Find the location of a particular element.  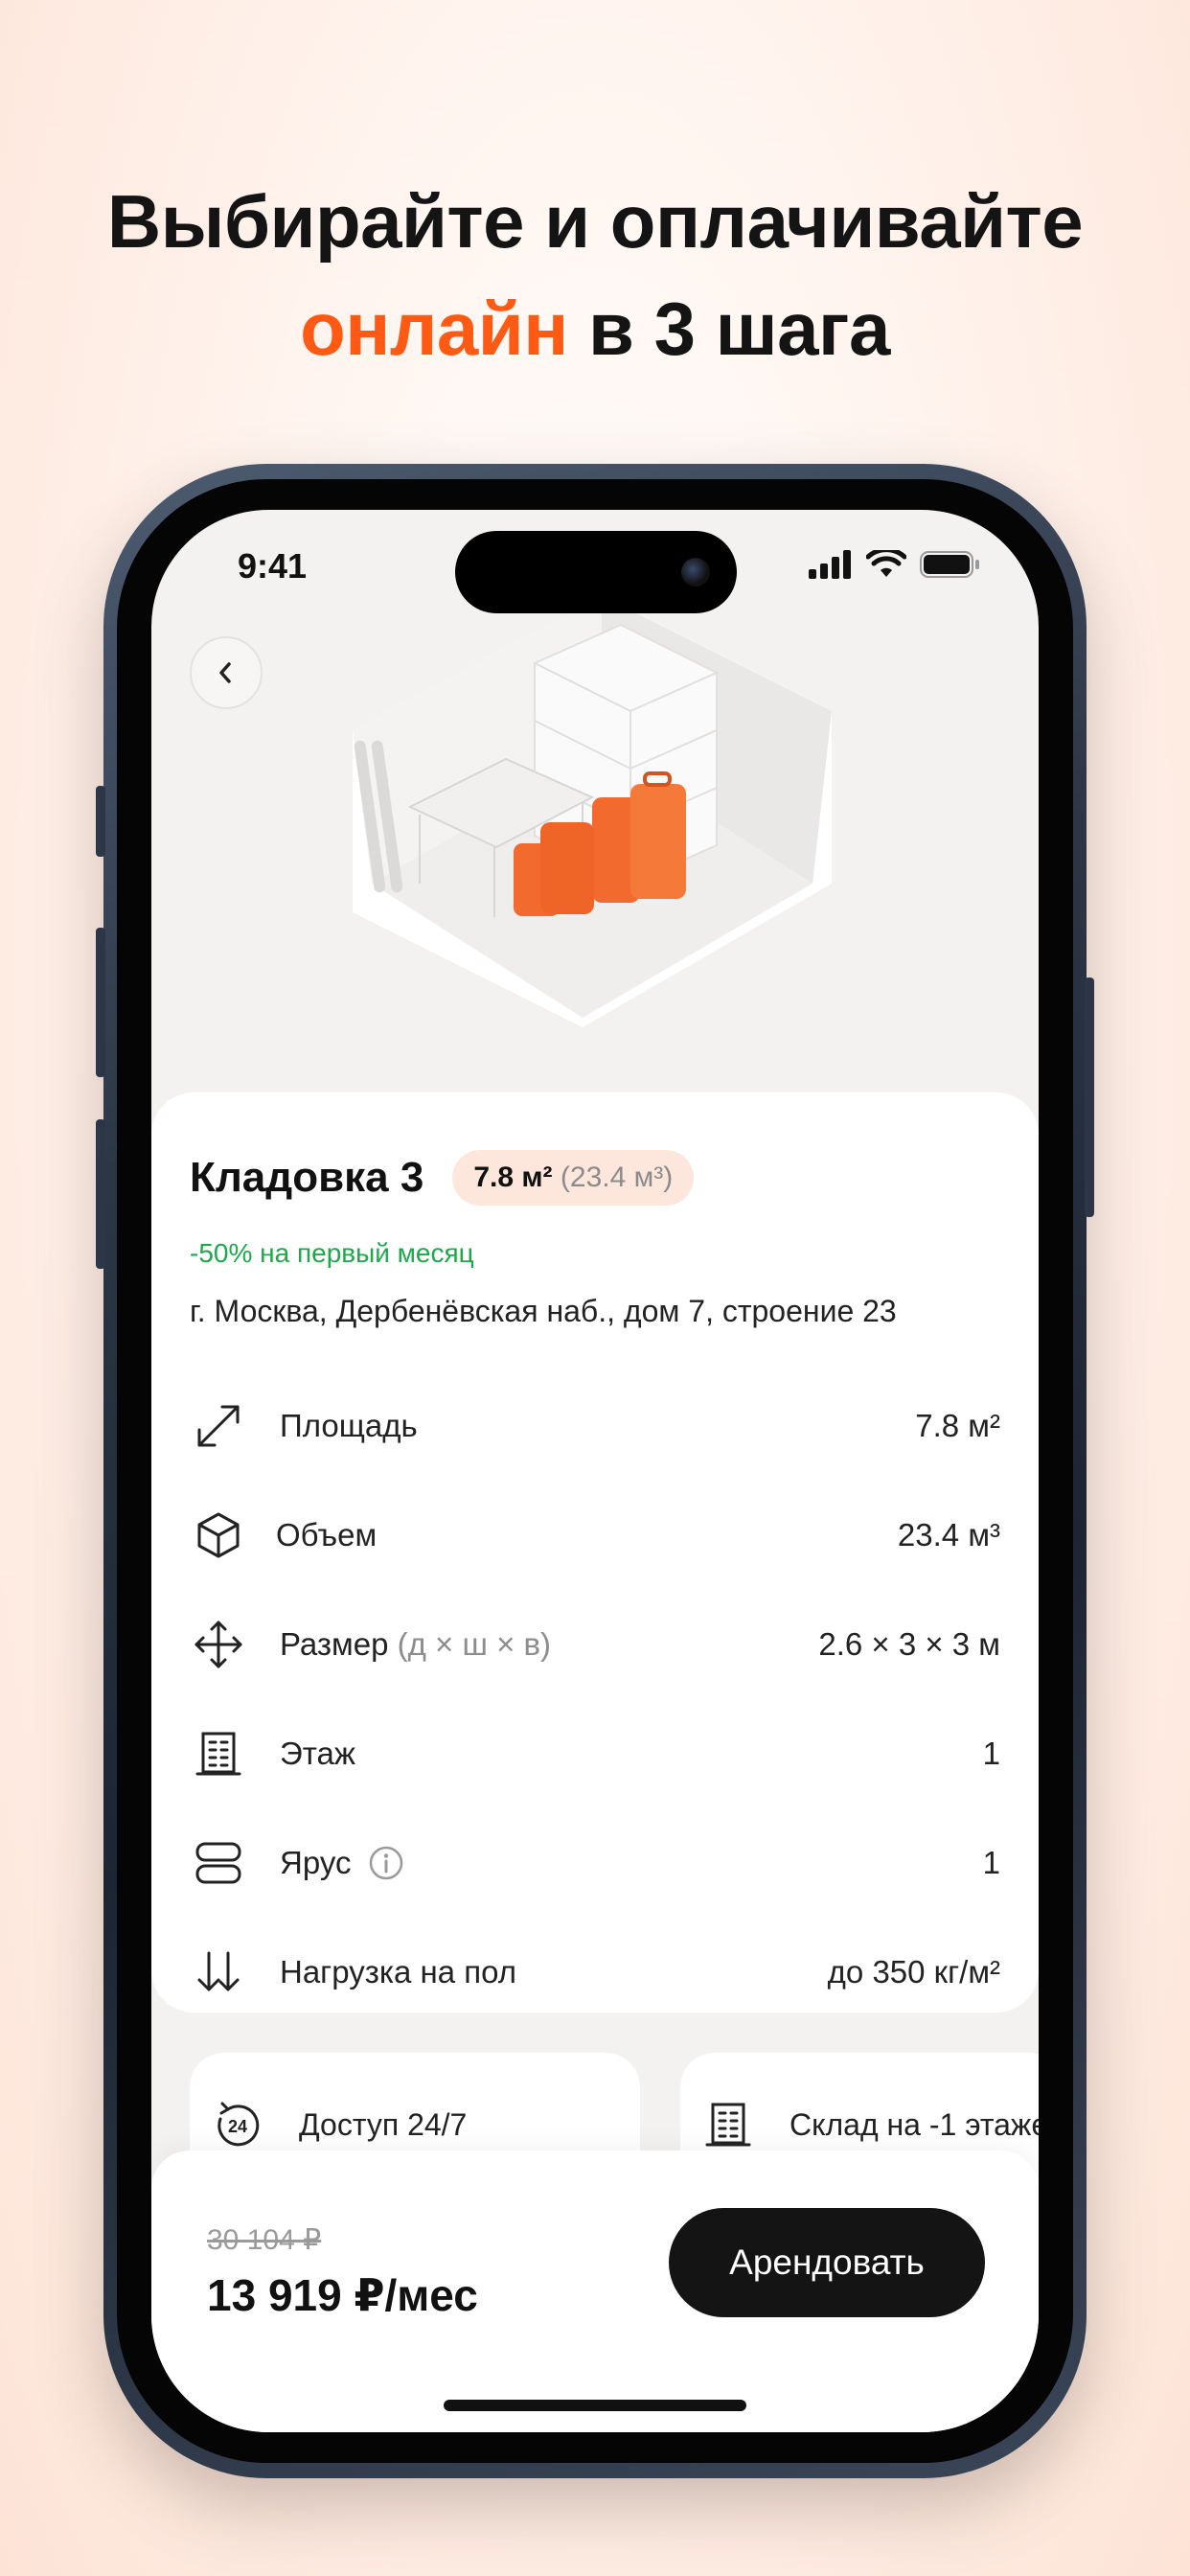

spec-row-volume: Объем 23.4 м³ is located at coordinates (595, 1535).